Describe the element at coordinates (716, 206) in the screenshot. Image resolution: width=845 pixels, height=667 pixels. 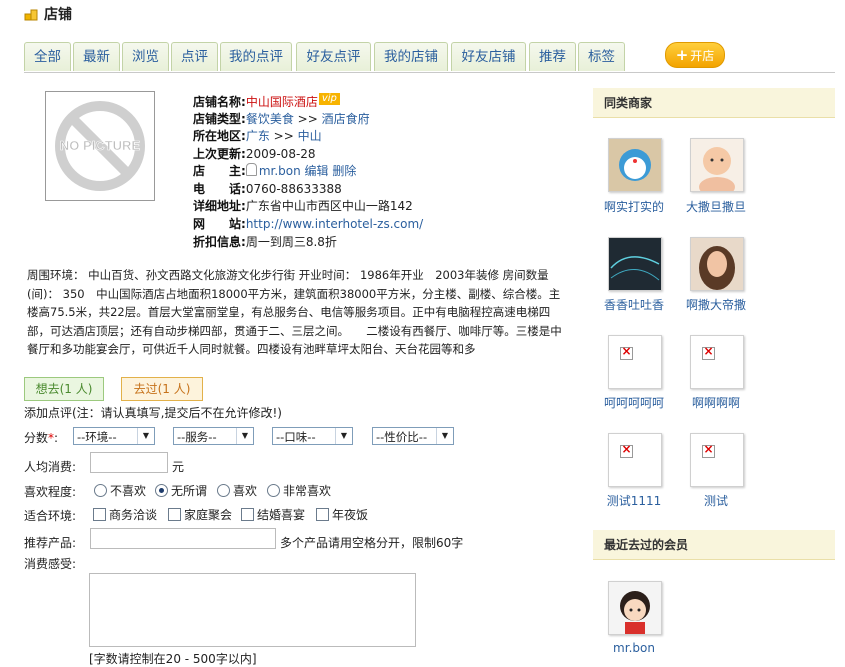
I see `similar-shop-name: 大撒旦撒旦` at that location.